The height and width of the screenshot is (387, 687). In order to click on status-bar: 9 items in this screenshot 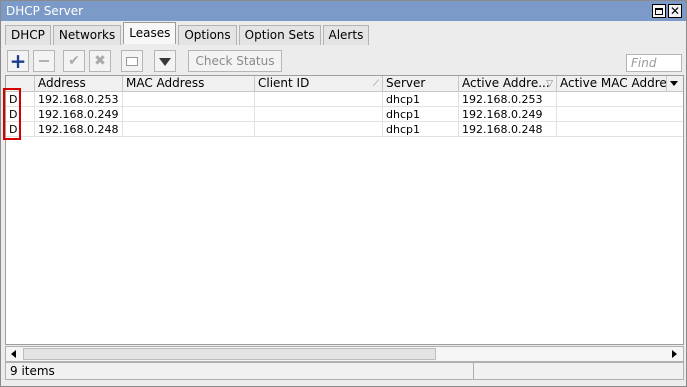, I will do `click(344, 371)`.